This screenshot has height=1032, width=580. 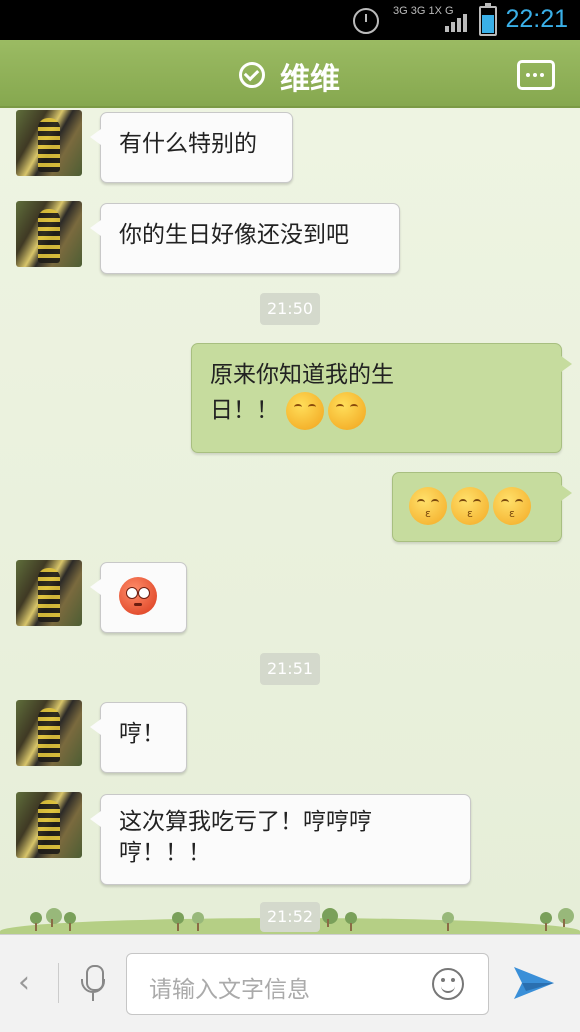 I want to click on message-text: 有什么特别的, so click(x=188, y=144).